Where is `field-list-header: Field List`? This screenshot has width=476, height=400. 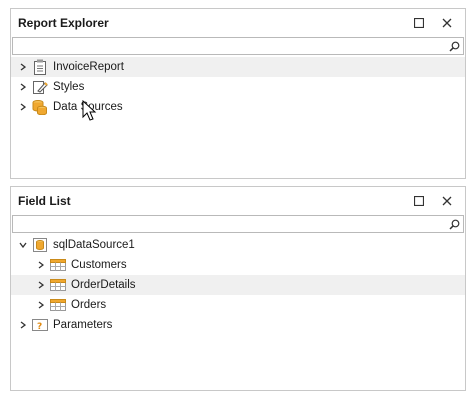 field-list-header: Field List is located at coordinates (238, 201).